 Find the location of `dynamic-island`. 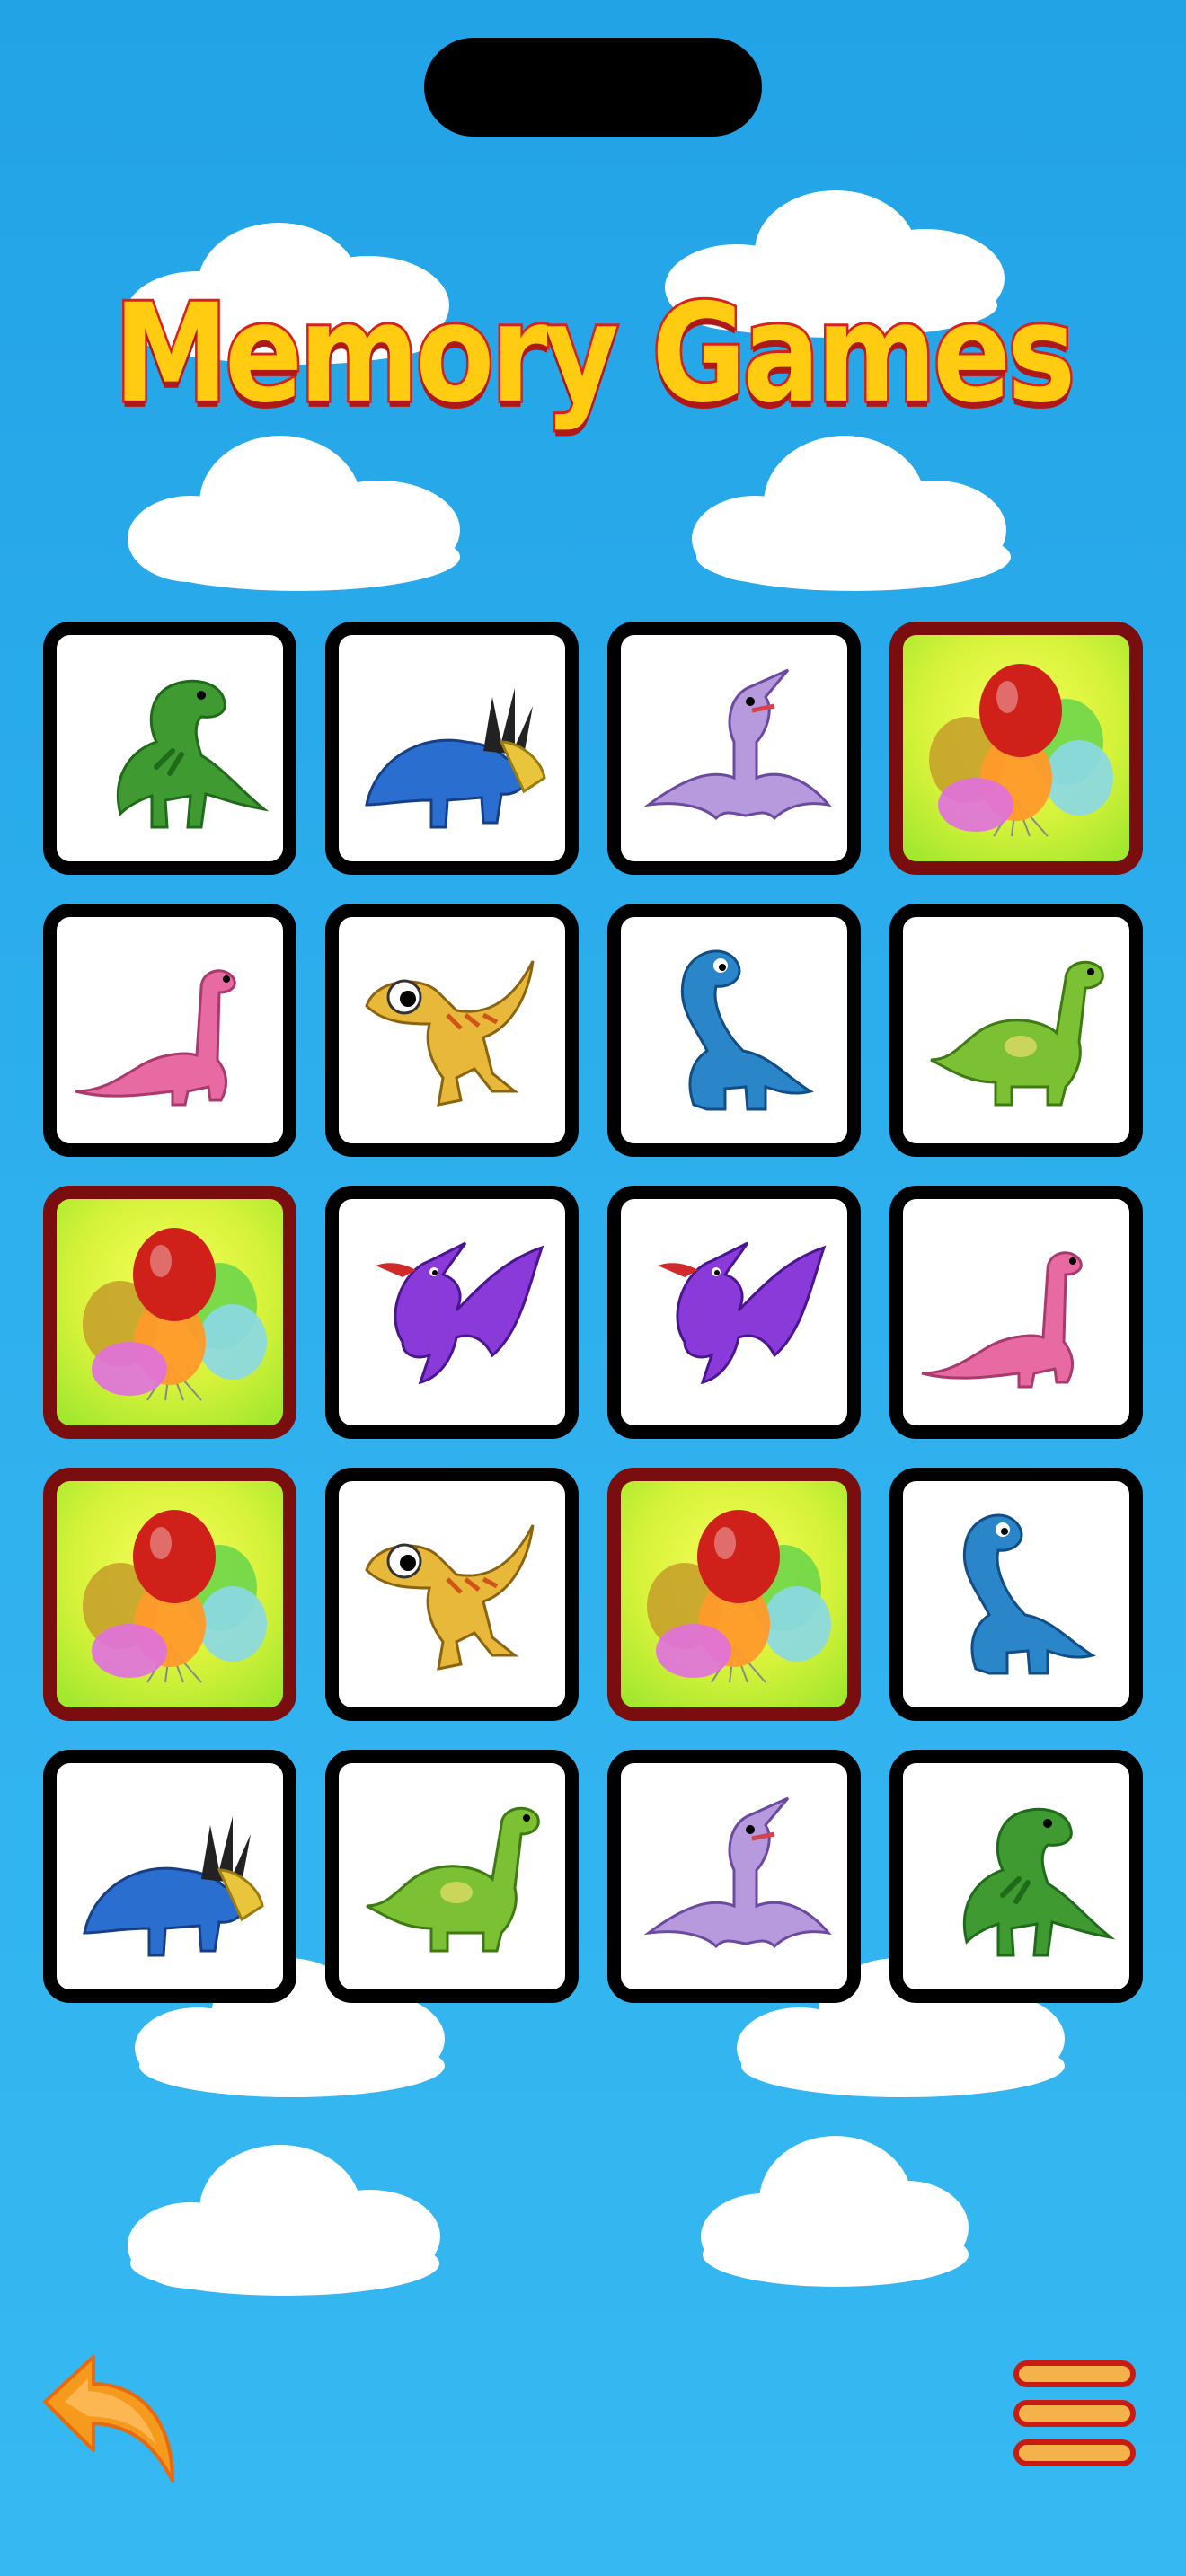

dynamic-island is located at coordinates (593, 87).